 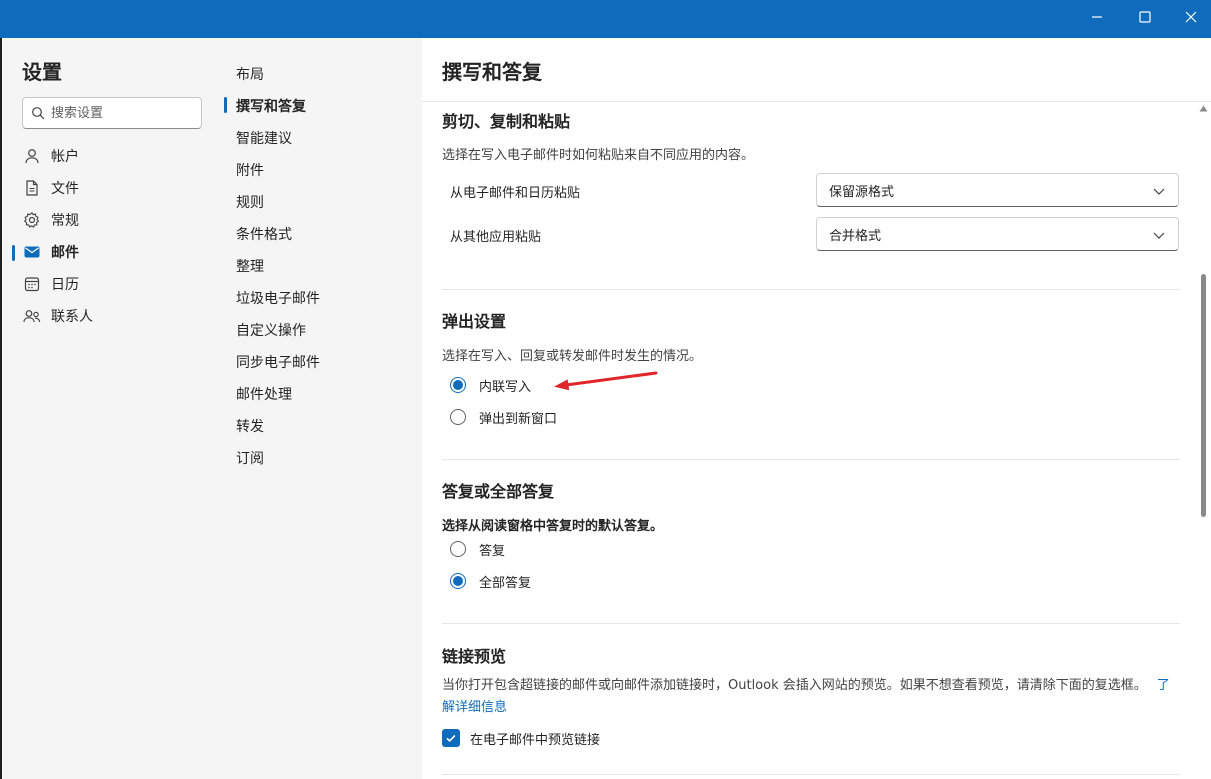 What do you see at coordinates (32, 316) in the screenshot?
I see `people-icon` at bounding box center [32, 316].